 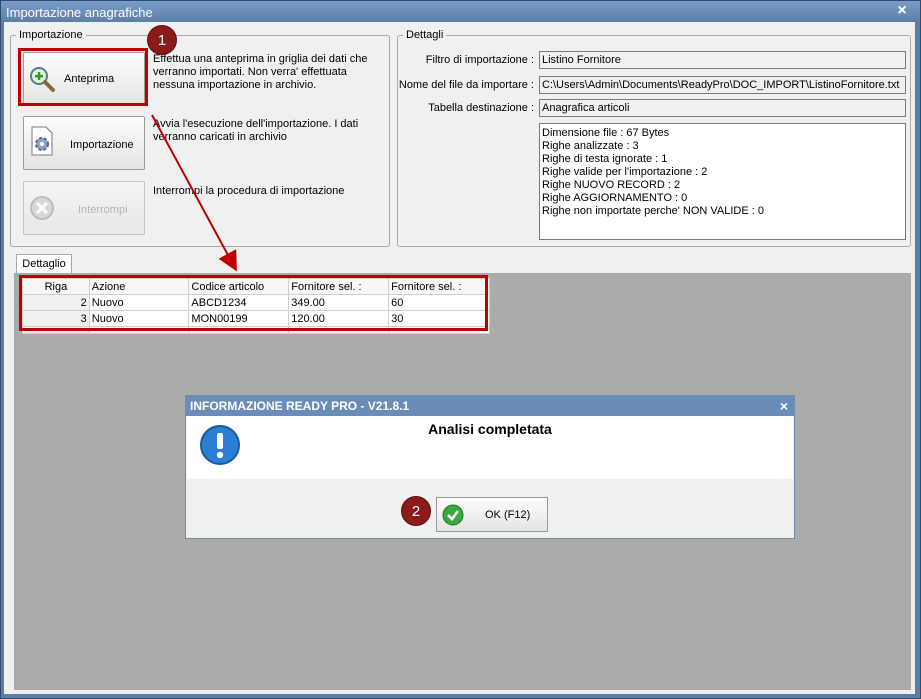 I want to click on dialog-message: Analisi completata, so click(x=490, y=429).